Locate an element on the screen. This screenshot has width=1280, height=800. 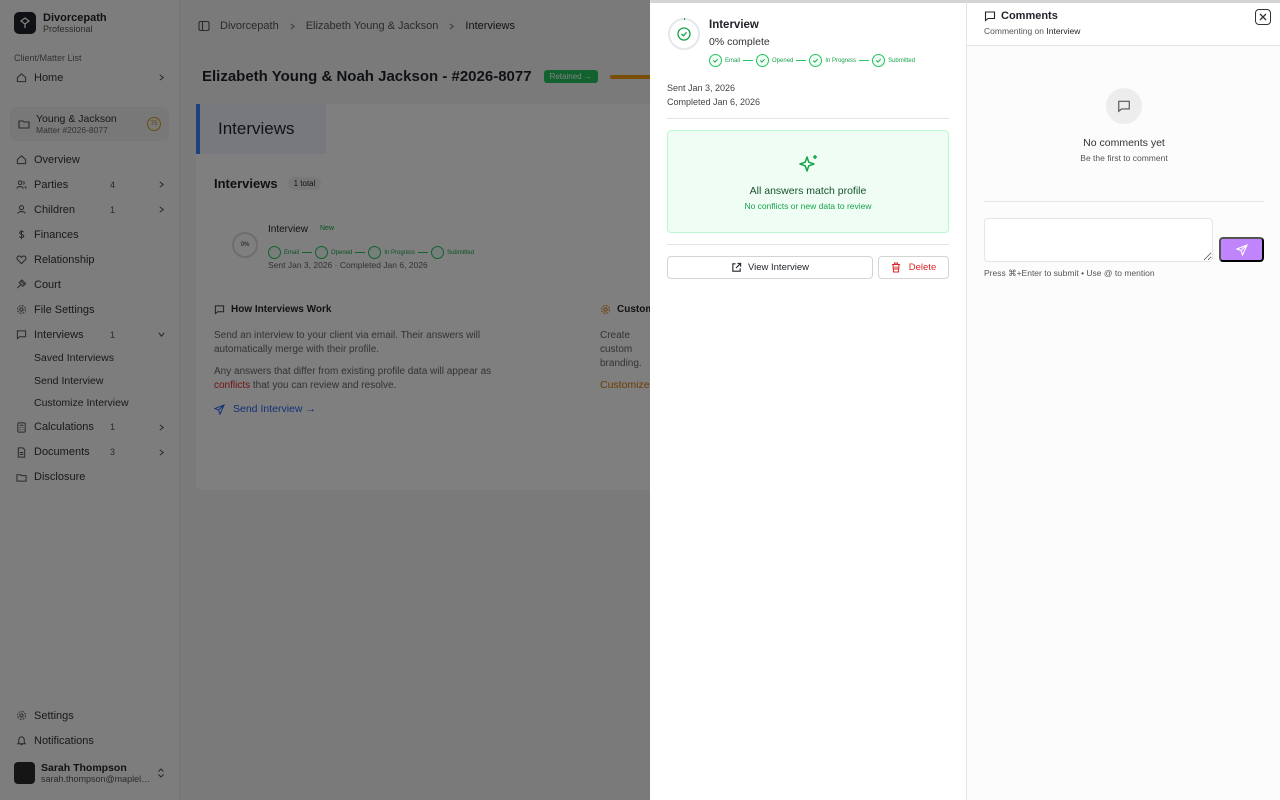
step-in-progress: In Progress is located at coordinates (832, 60).